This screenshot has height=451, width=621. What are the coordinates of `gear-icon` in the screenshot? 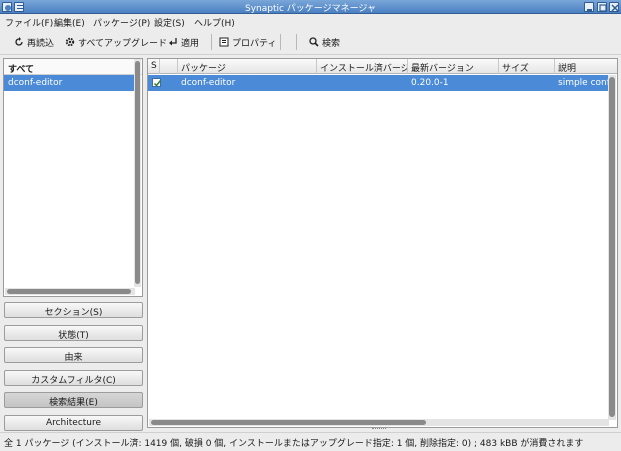 It's located at (70, 42).